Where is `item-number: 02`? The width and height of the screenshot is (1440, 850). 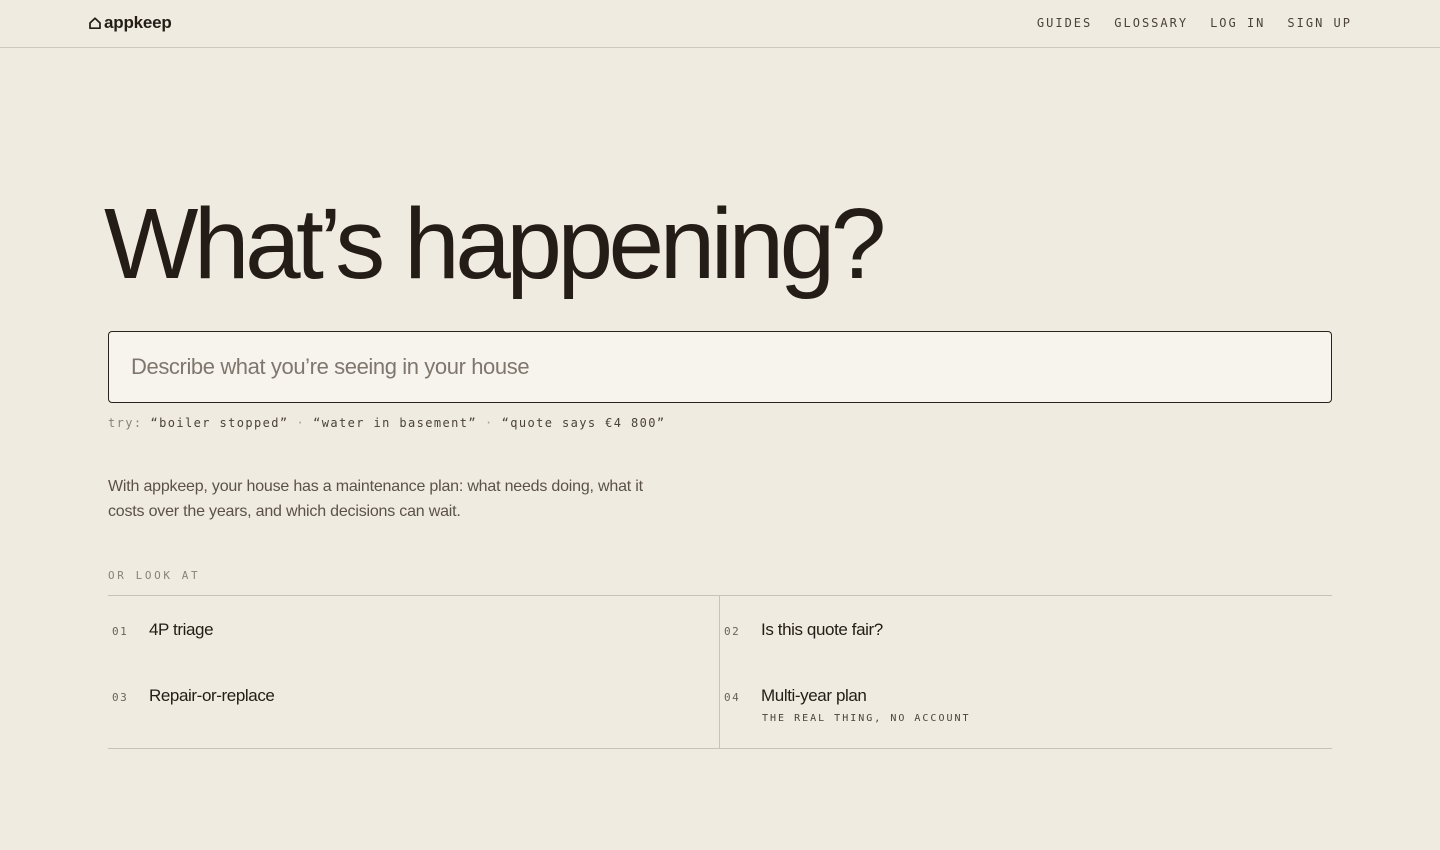 item-number: 02 is located at coordinates (732, 631).